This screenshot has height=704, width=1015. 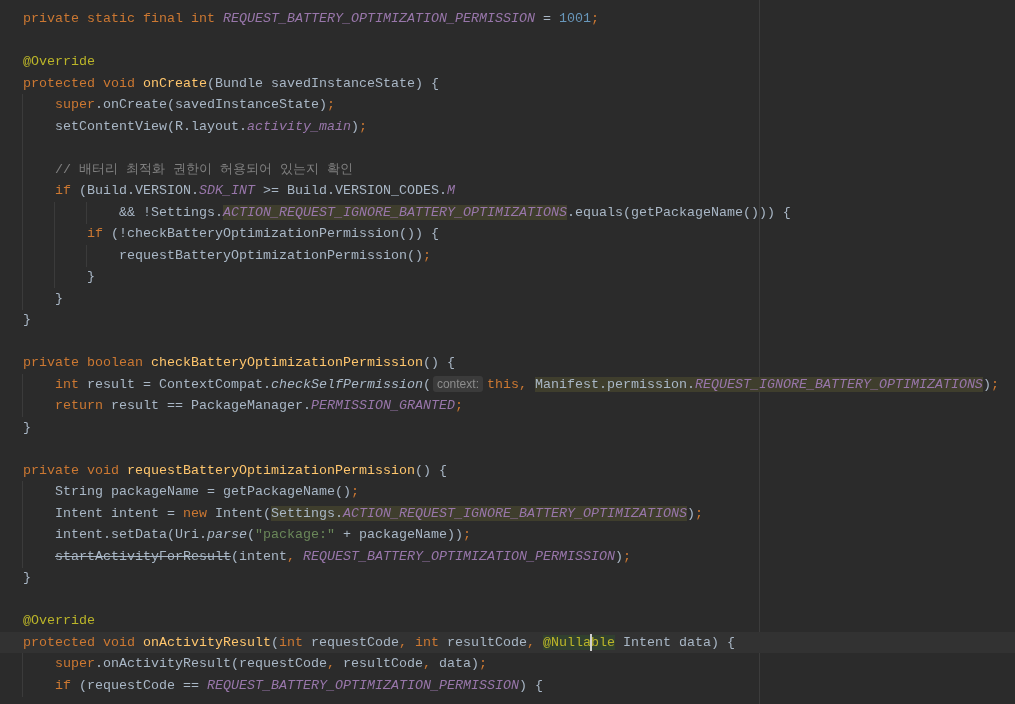 What do you see at coordinates (235, 470) in the screenshot?
I see `code-line: private void requestBatteryOptimizationPermission() {` at bounding box center [235, 470].